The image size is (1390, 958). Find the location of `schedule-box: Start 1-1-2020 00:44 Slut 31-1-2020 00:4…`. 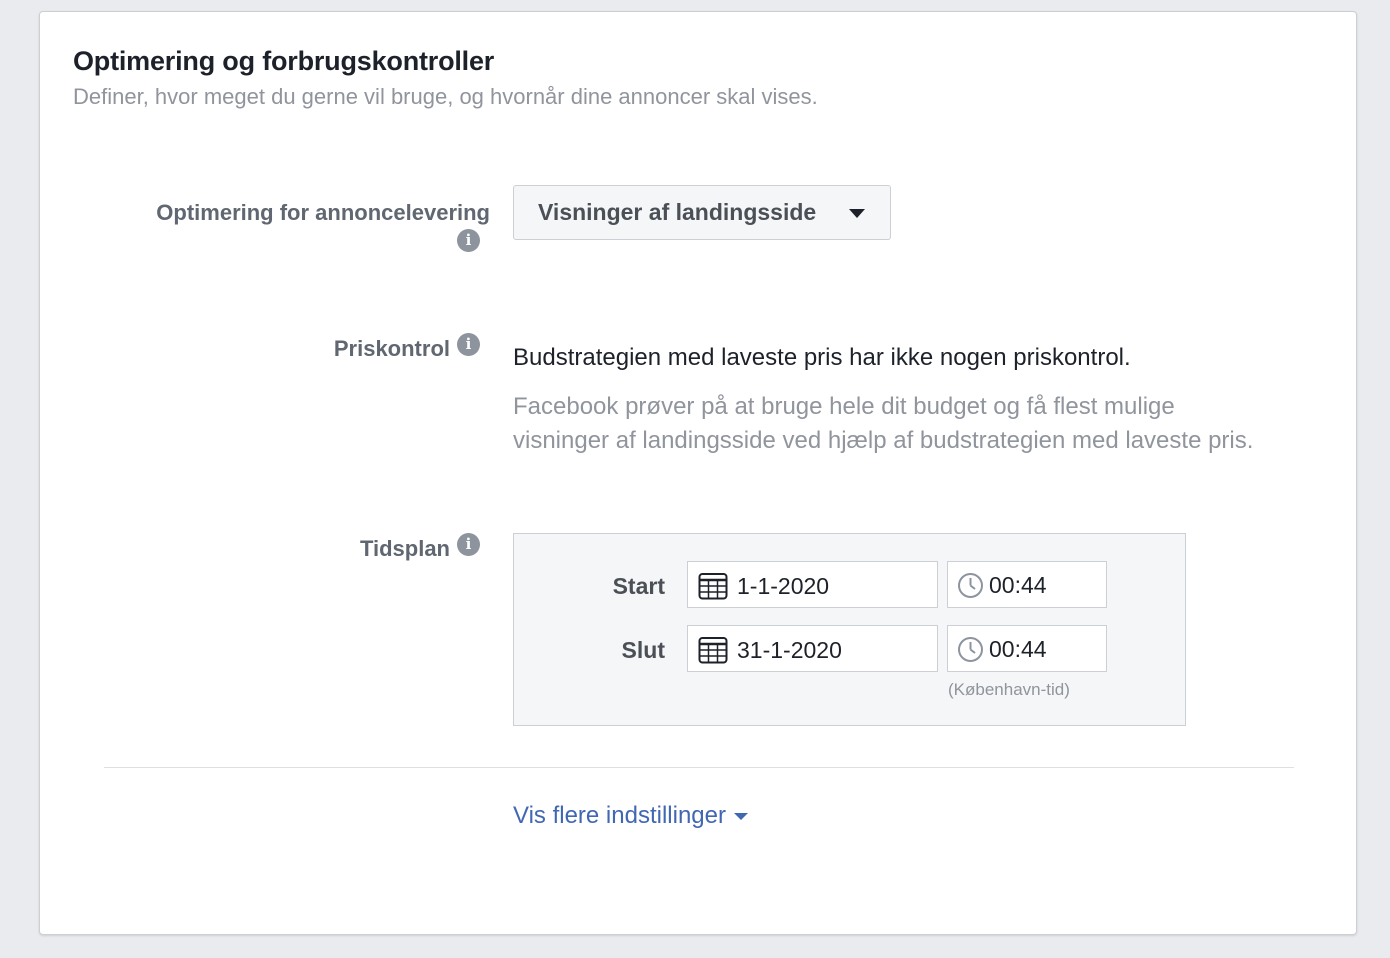

schedule-box: Start 1-1-2020 00:44 Slut 31-1-2020 00:4… is located at coordinates (849, 629).